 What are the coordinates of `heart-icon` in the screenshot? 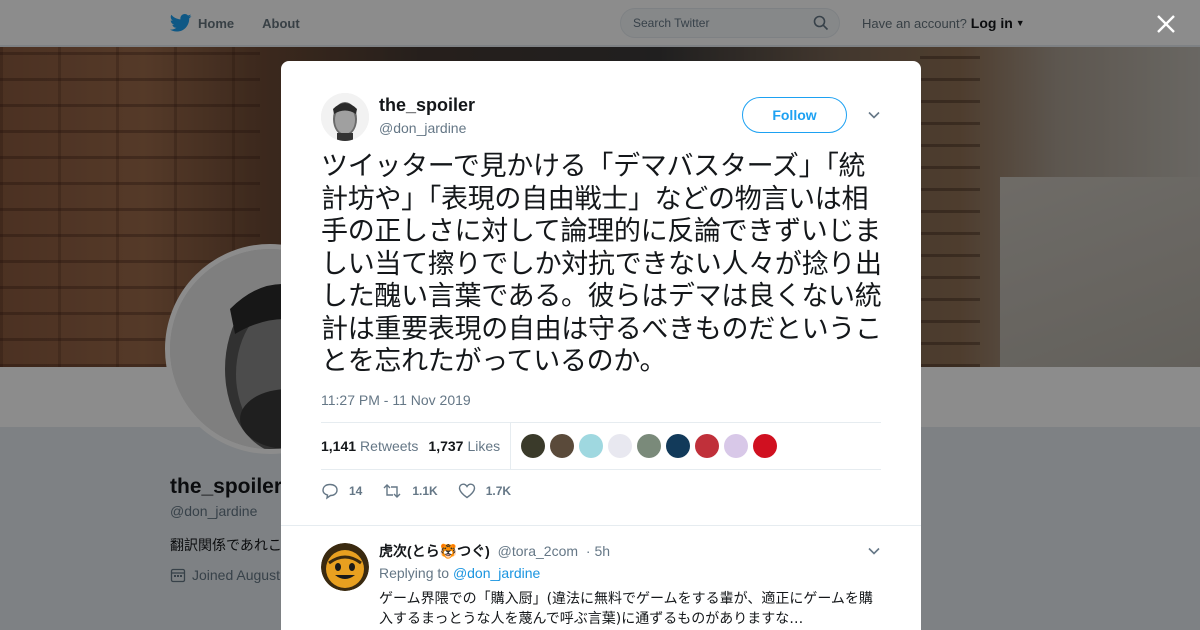 It's located at (466, 491).